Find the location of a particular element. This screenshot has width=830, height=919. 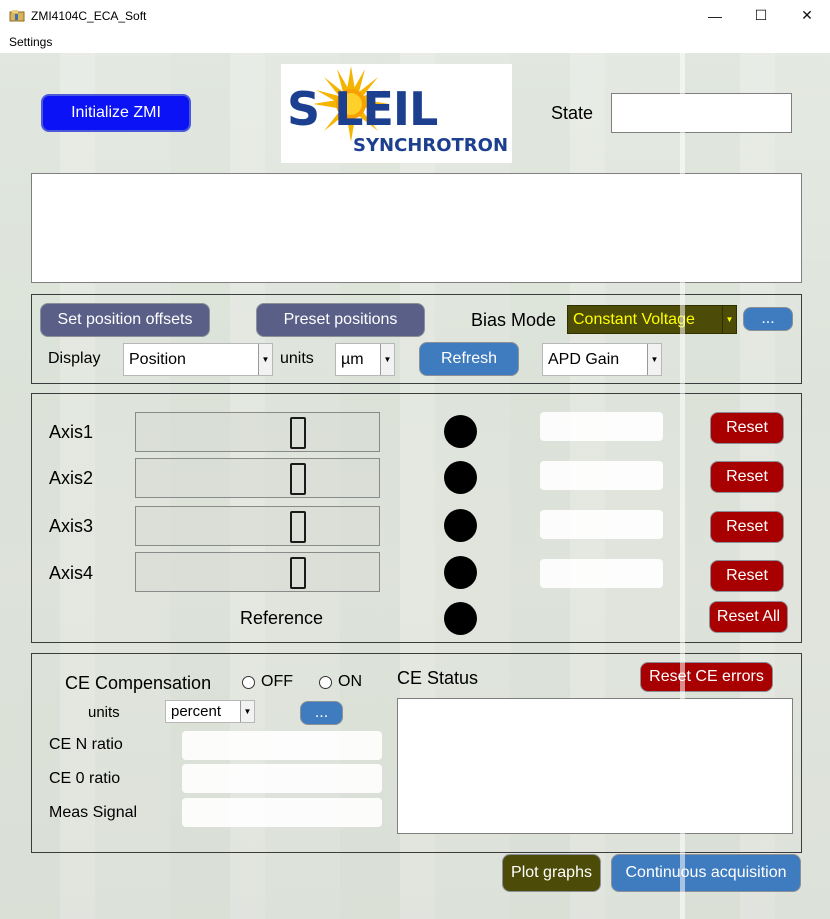

plot-graphs-button: Plot graphs is located at coordinates (551, 873).